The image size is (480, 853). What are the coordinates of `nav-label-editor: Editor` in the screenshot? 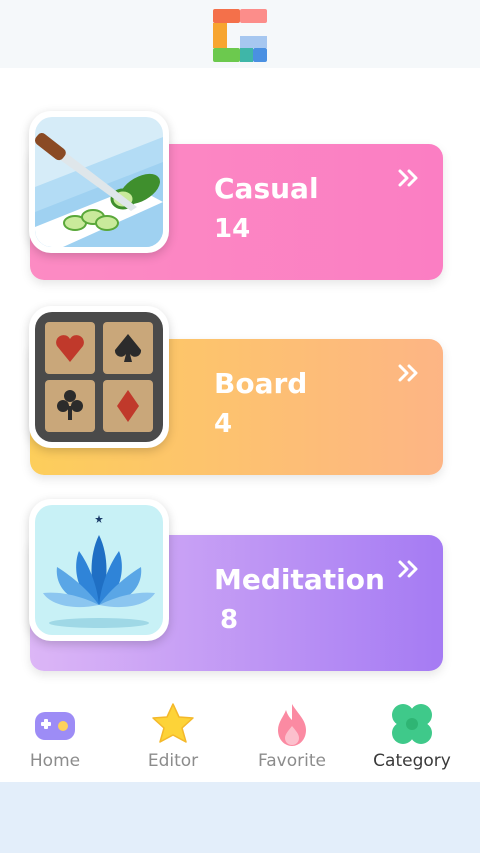 It's located at (173, 761).